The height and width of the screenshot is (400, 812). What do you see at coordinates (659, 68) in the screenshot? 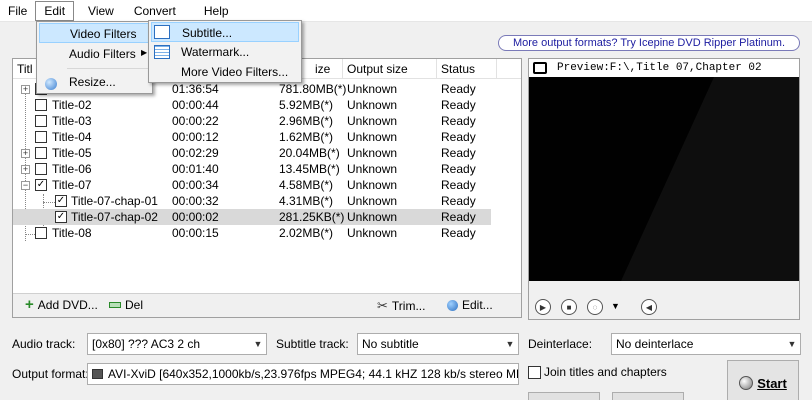
I see `preview-title: Preview:F:\,Title 07,Chapter 02` at bounding box center [659, 68].